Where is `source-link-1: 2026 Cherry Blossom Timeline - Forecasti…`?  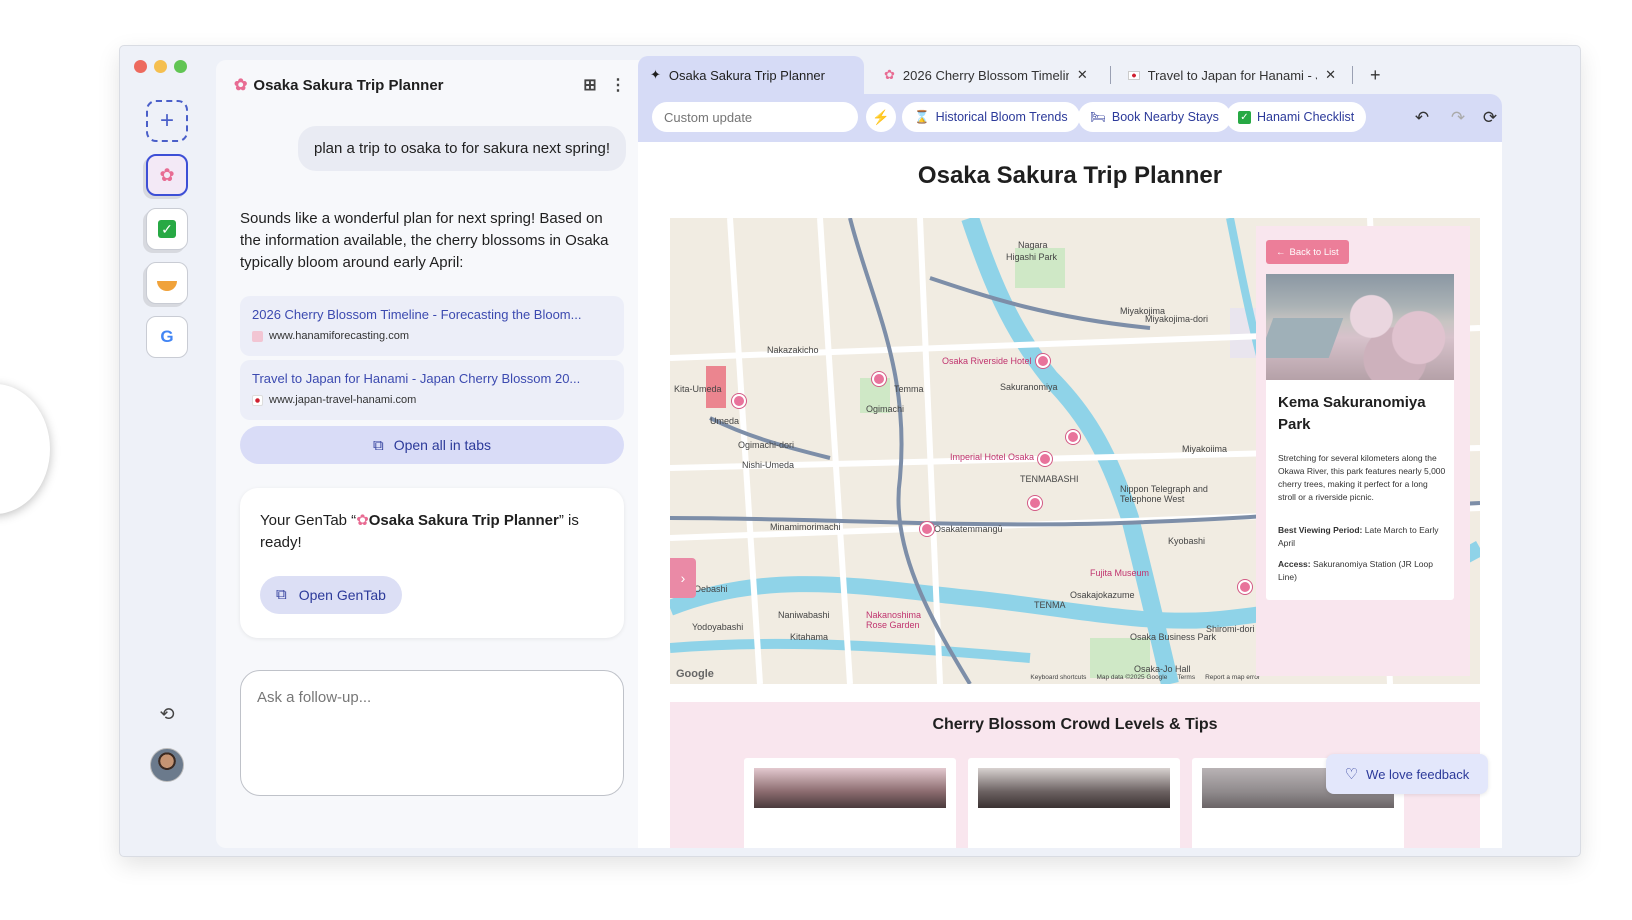 source-link-1: 2026 Cherry Blossom Timeline - Forecasti… is located at coordinates (432, 326).